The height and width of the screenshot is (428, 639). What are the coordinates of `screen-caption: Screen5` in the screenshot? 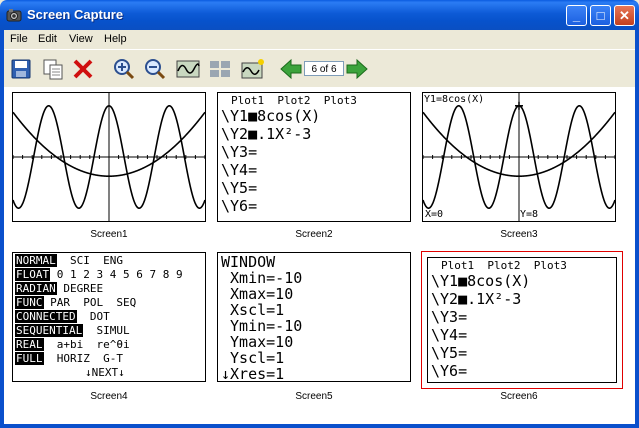 It's located at (314, 396).